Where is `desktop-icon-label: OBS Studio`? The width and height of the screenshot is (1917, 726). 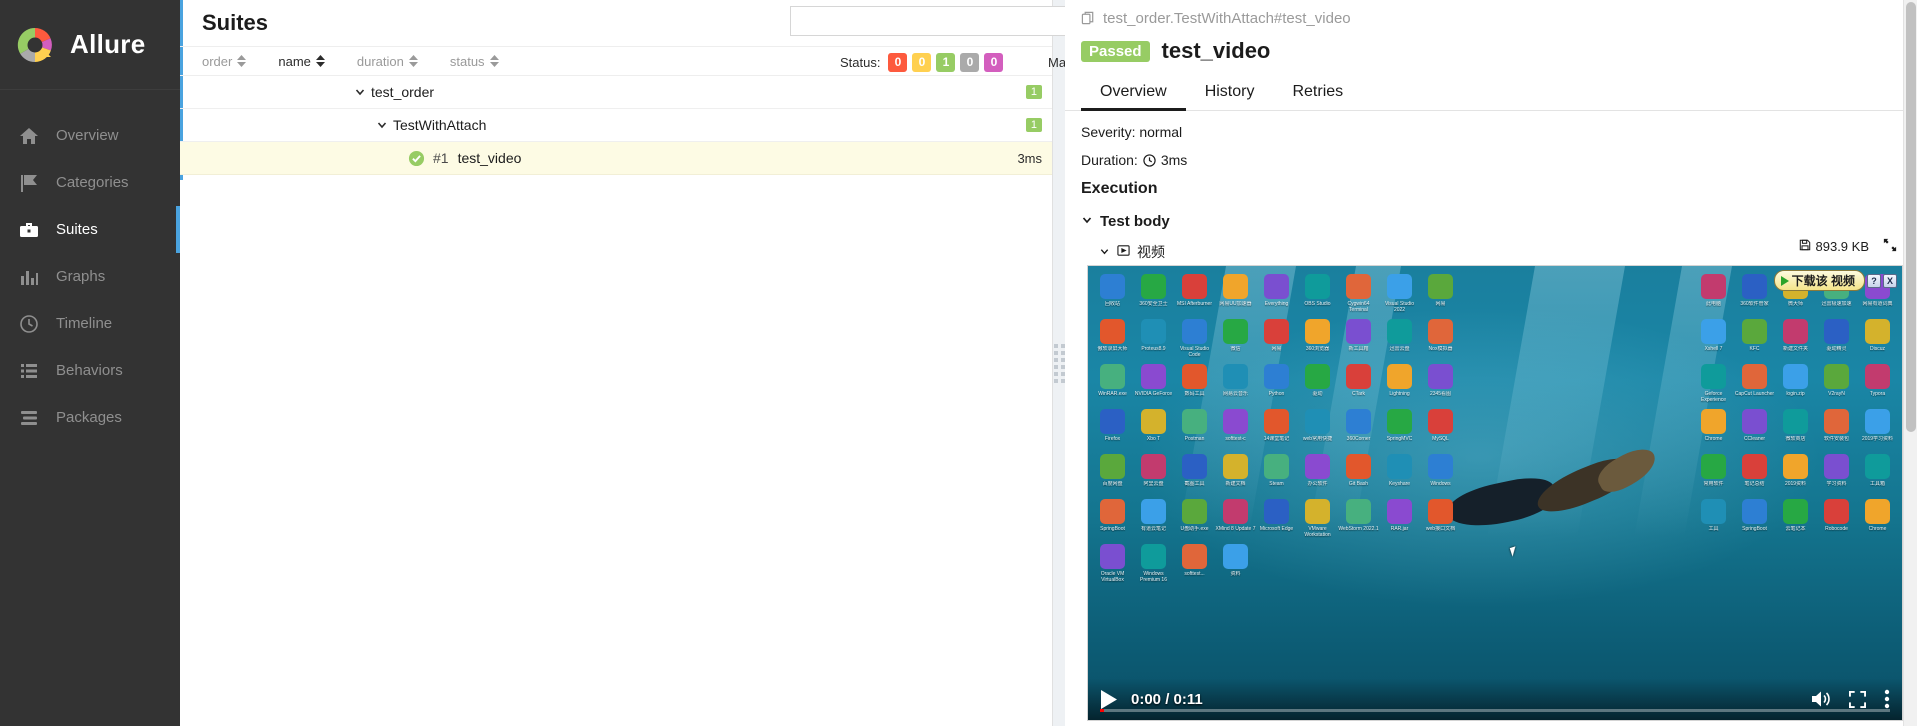 desktop-icon-label: OBS Studio is located at coordinates (1317, 304).